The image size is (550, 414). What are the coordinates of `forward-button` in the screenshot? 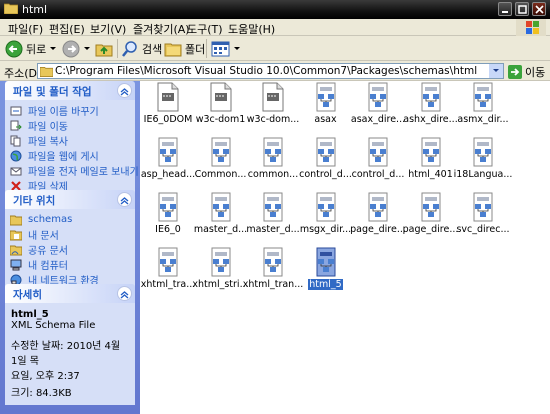 It's located at (76, 48).